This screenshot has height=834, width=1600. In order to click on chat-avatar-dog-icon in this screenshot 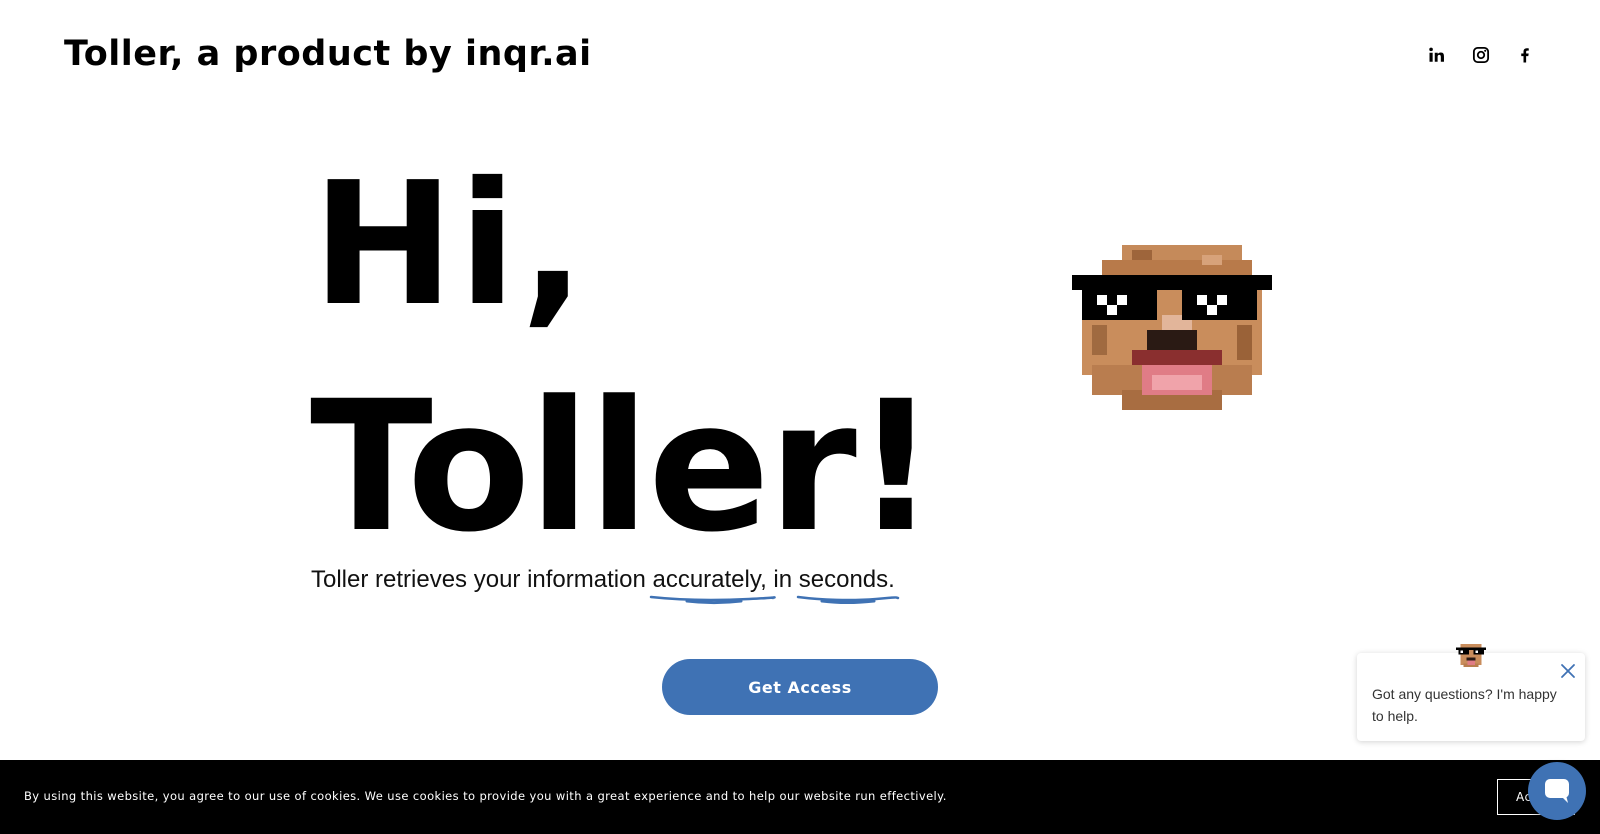, I will do `click(1471, 655)`.